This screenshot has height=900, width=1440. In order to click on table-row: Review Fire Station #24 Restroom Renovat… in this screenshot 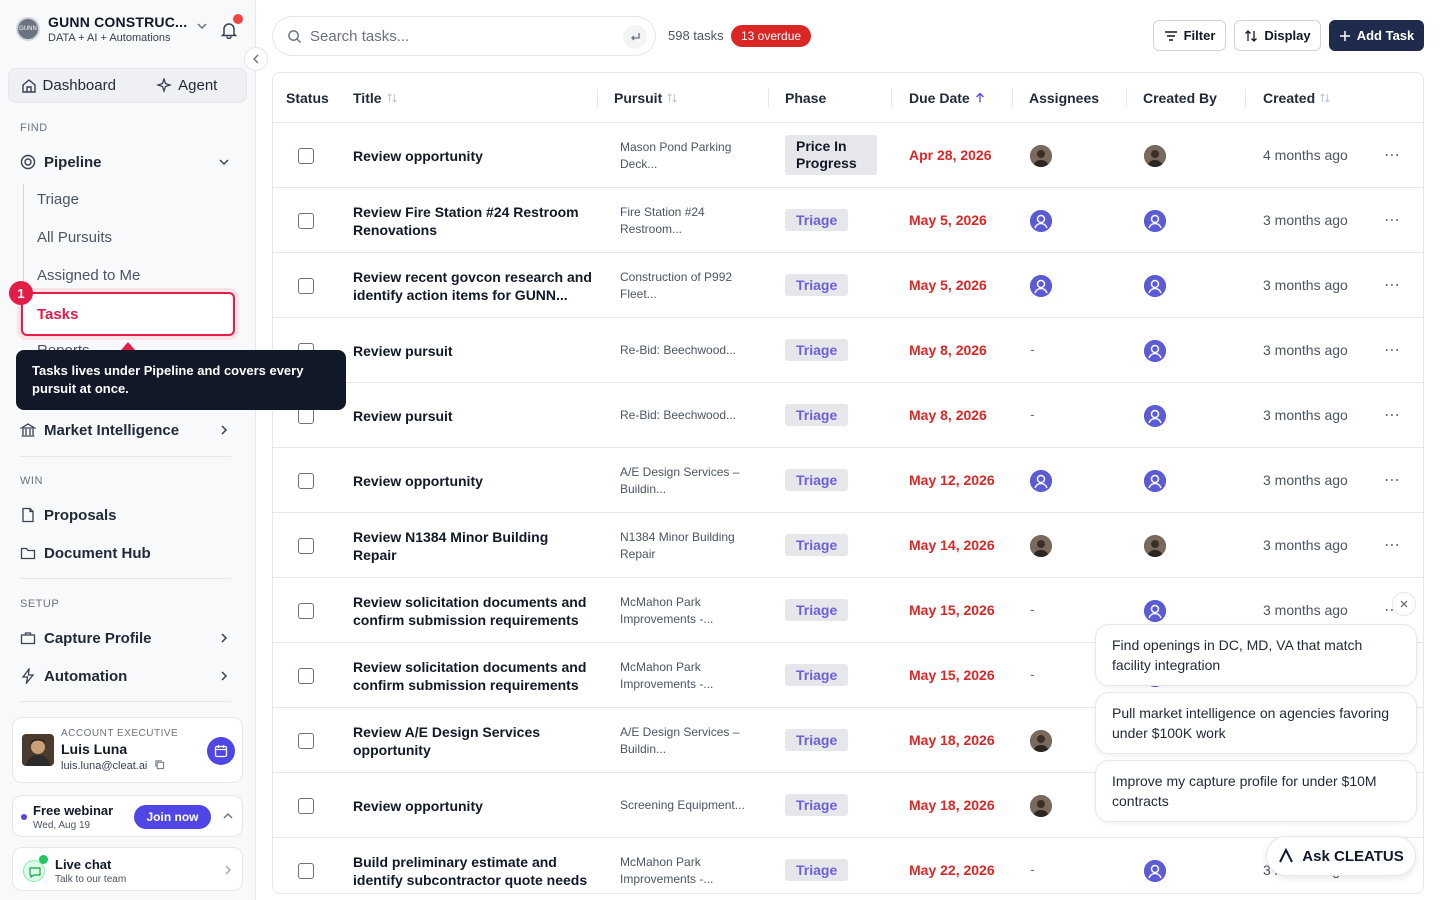, I will do `click(848, 220)`.